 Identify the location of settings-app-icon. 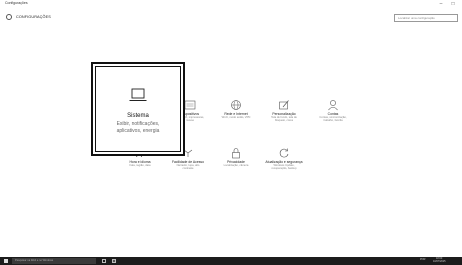
(114, 261).